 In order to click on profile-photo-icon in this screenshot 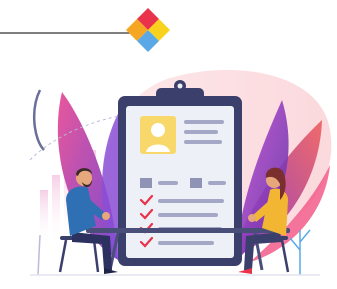, I will do `click(158, 135)`.